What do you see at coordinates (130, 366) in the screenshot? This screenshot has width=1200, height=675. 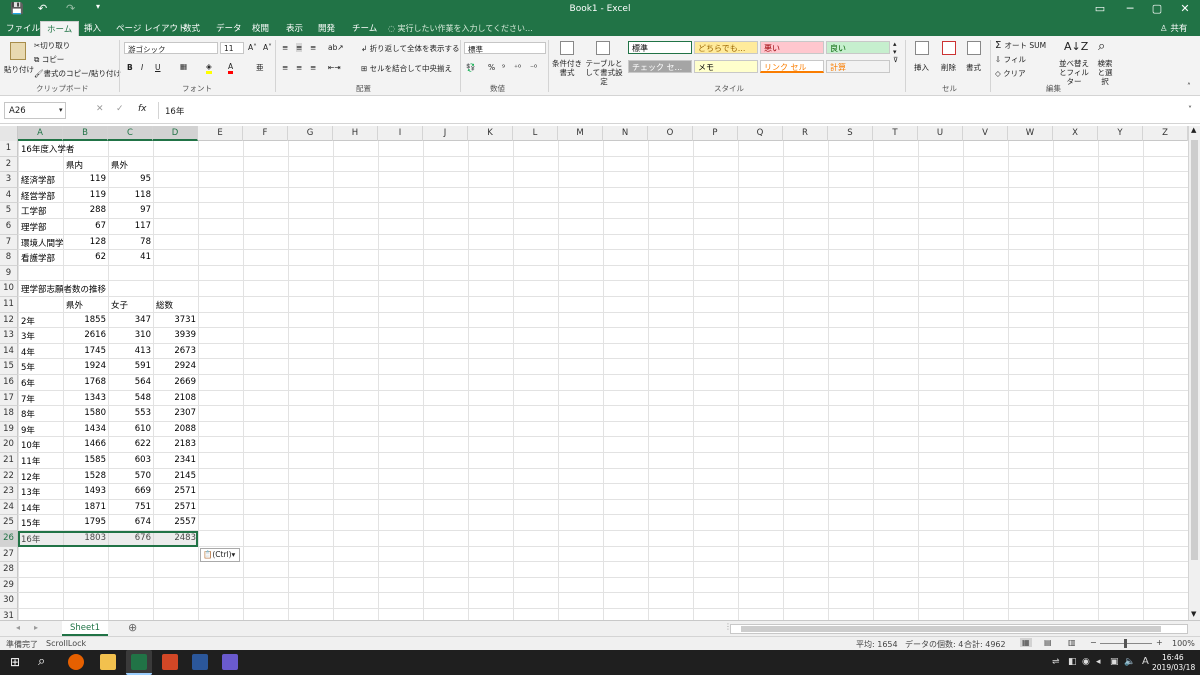 I see `cell-c15: 591` at bounding box center [130, 366].